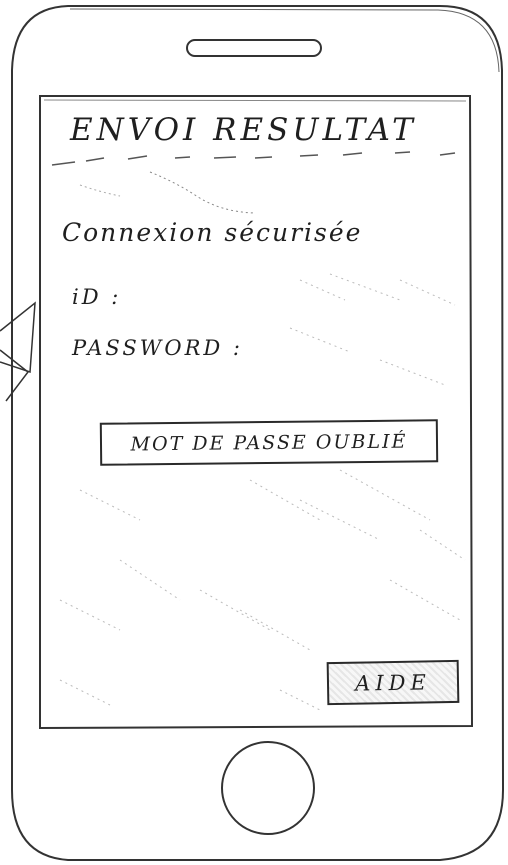 The image size is (508, 865). What do you see at coordinates (212, 232) in the screenshot?
I see `secure-connection-heading: Connexion sécurisée` at bounding box center [212, 232].